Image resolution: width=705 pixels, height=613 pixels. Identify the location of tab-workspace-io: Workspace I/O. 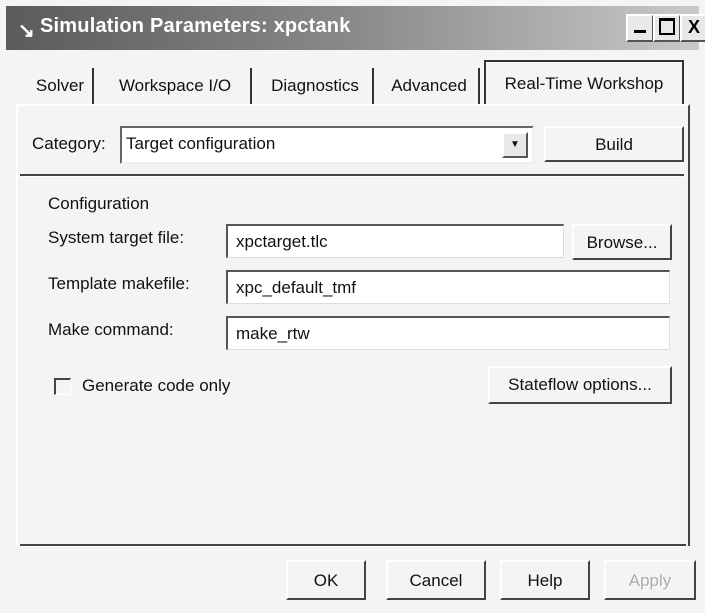
(176, 86).